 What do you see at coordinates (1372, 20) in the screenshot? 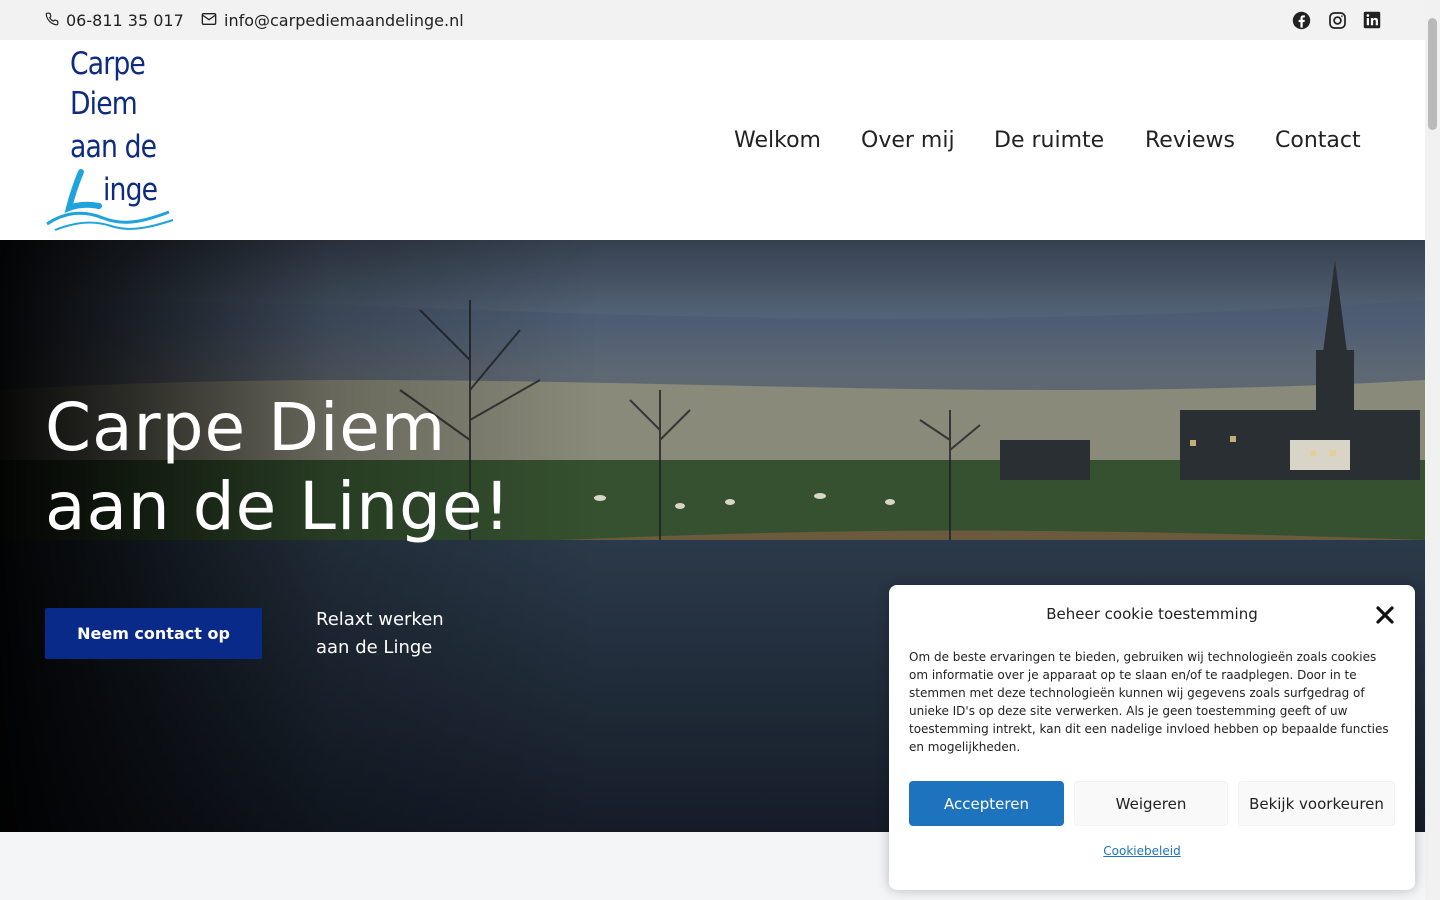
I see `linkedin-icon` at bounding box center [1372, 20].